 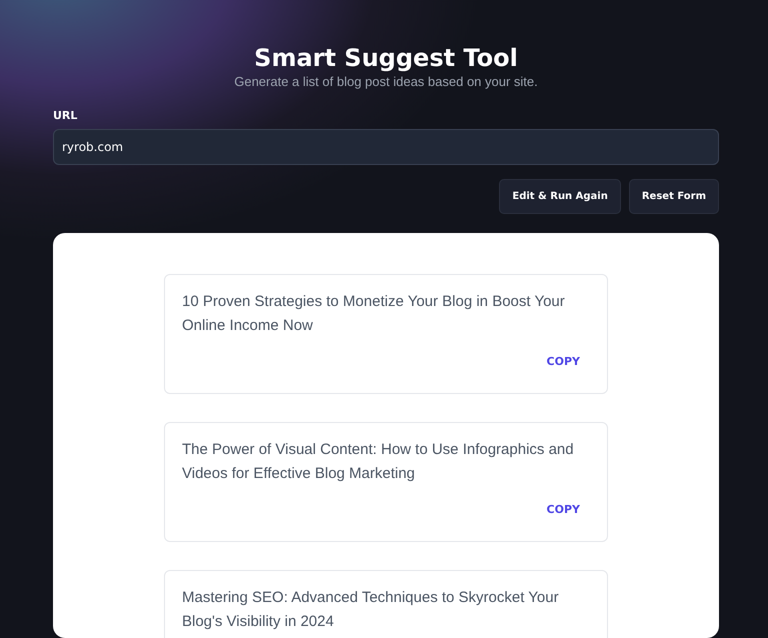 I want to click on idea-text: 10 Proven Strategies to Monetize Your Blog in Boost Your Online Income Now, so click(x=374, y=314).